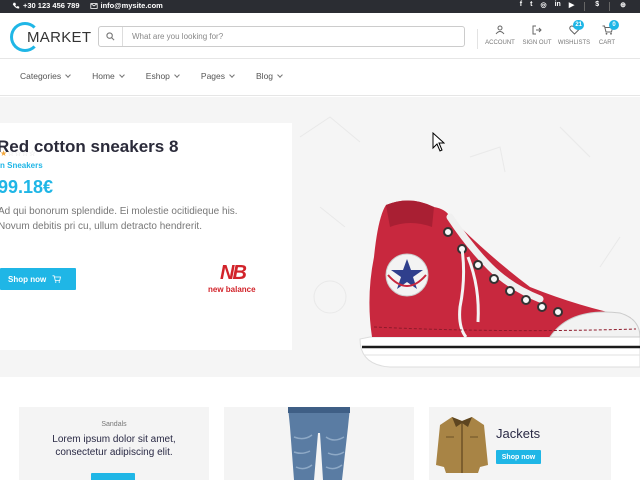  What do you see at coordinates (113, 476) in the screenshot?
I see `promo-button` at bounding box center [113, 476].